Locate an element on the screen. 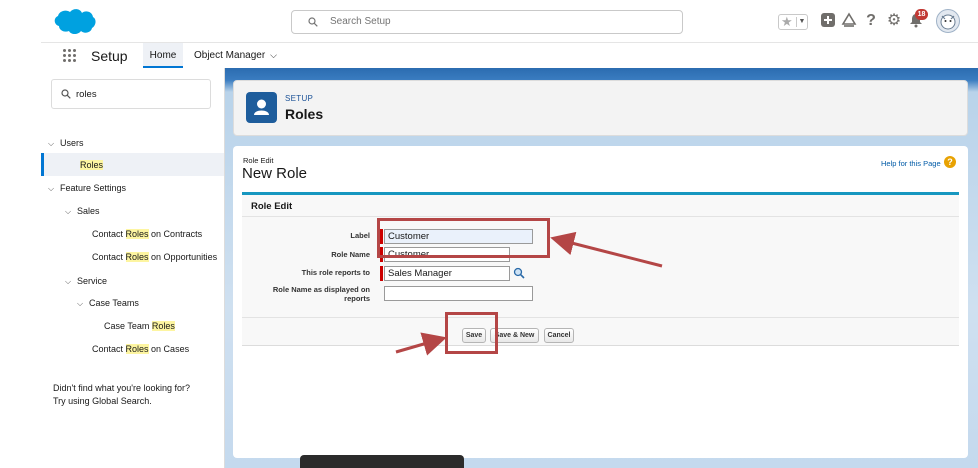  annotation-arrow-fields is located at coordinates (606, 249).